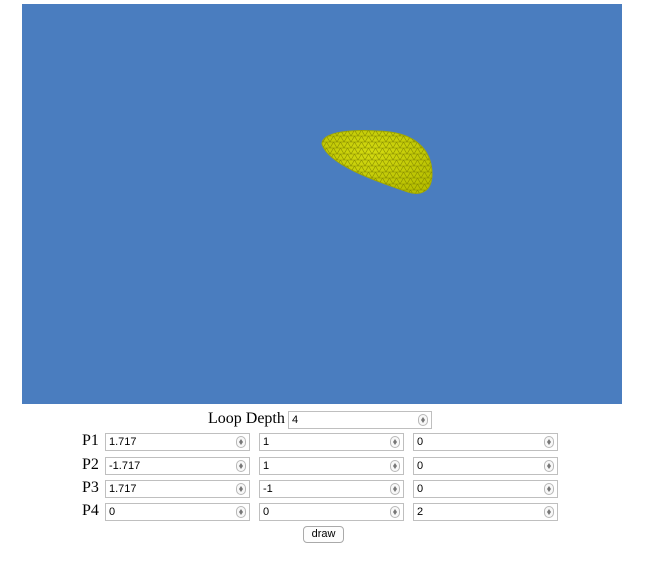 The width and height of the screenshot is (650, 567). What do you see at coordinates (125, 466) in the screenshot?
I see `coord-value: -1.717` at bounding box center [125, 466].